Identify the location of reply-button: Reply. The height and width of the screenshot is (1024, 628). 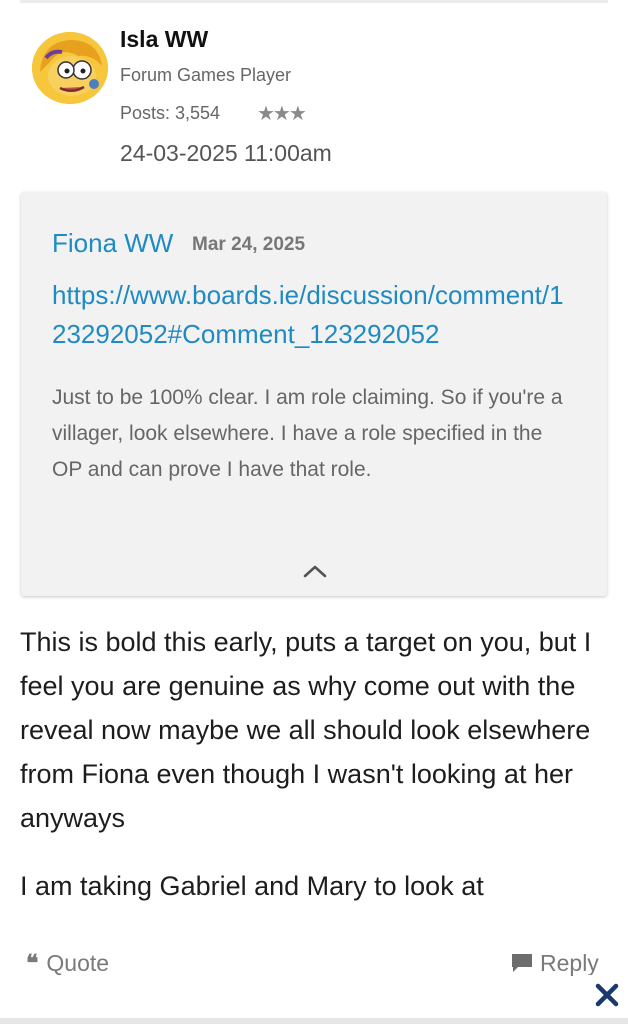
(554, 963).